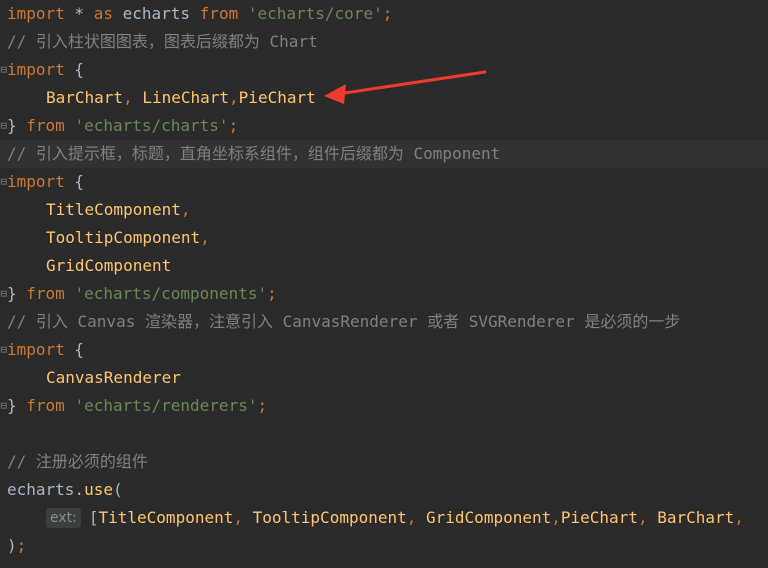  I want to click on code-text: );, so click(16, 546).